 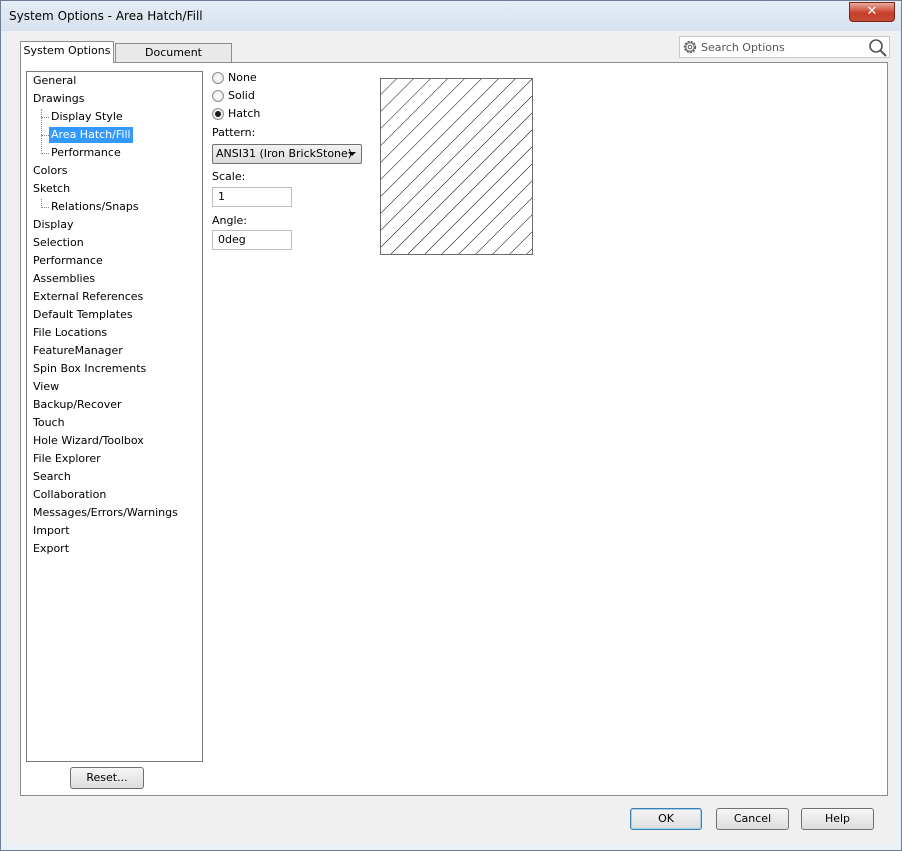 I want to click on tree-item-search: Search, so click(x=52, y=477).